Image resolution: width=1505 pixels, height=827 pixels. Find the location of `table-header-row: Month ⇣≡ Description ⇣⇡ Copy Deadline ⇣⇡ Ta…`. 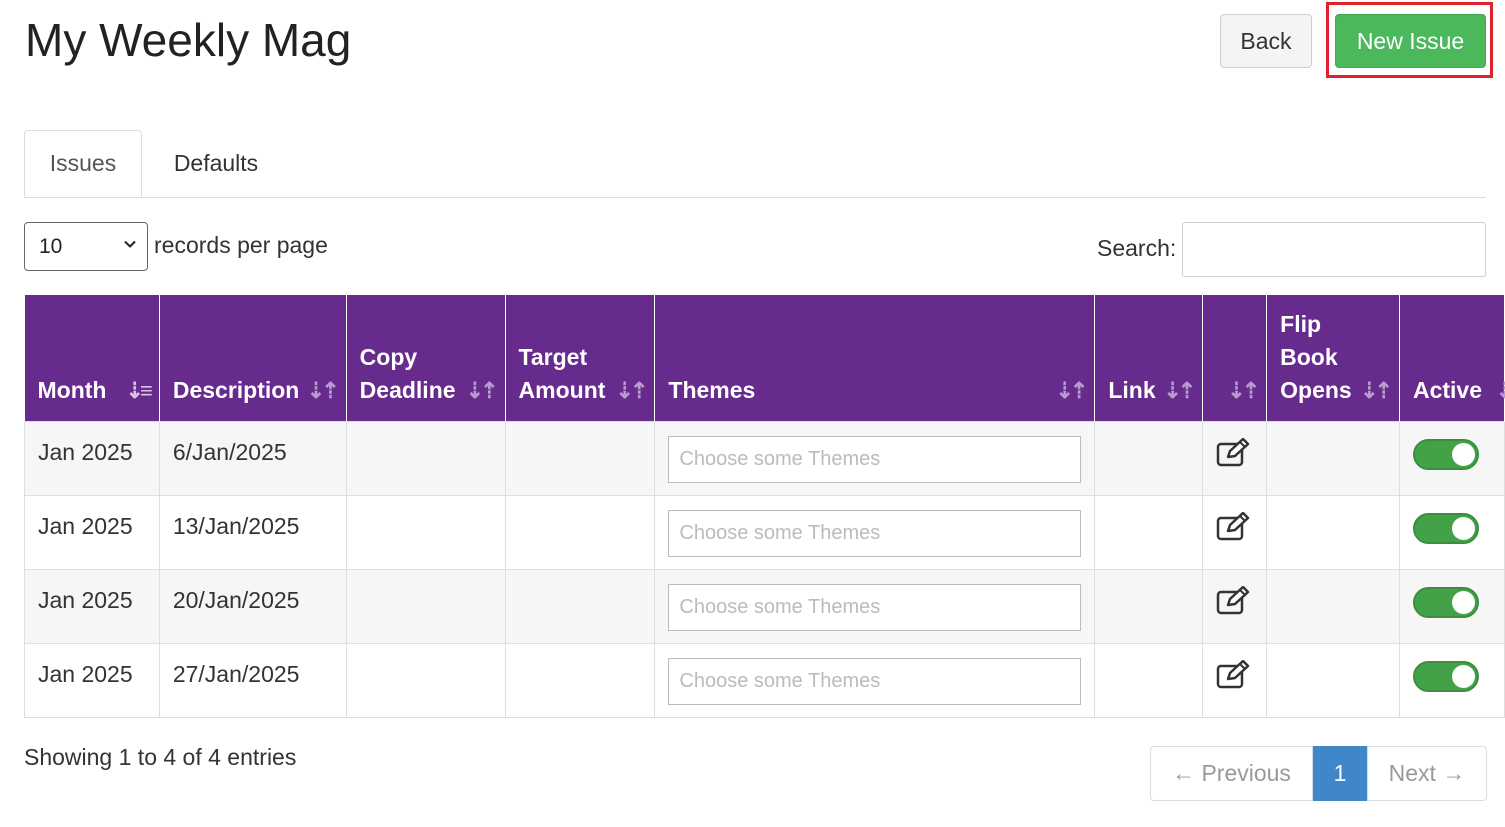

table-header-row: Month ⇣≡ Description ⇣⇡ Copy Deadline ⇣⇡ Ta… is located at coordinates (764, 358).